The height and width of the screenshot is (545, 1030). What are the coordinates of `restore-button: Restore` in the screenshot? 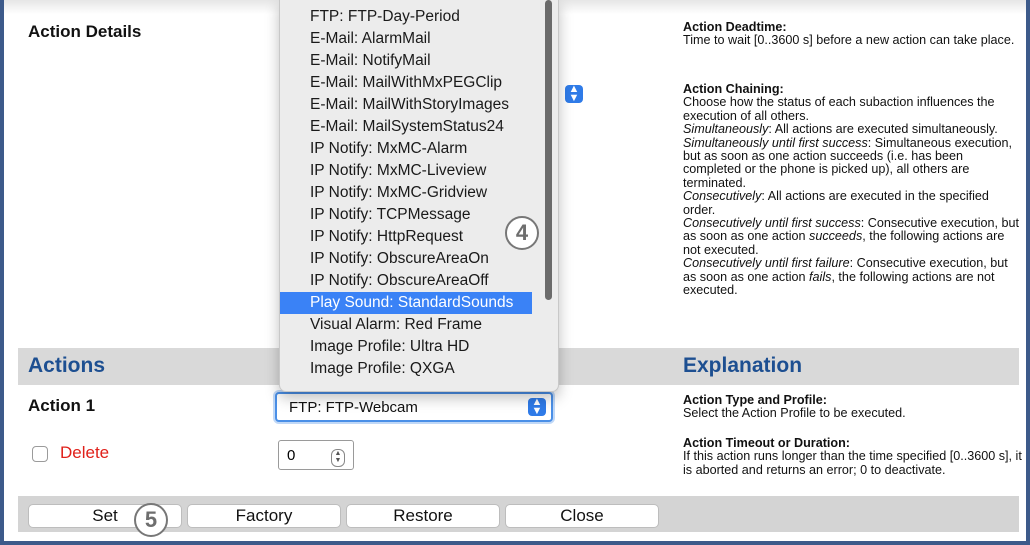 It's located at (423, 516).